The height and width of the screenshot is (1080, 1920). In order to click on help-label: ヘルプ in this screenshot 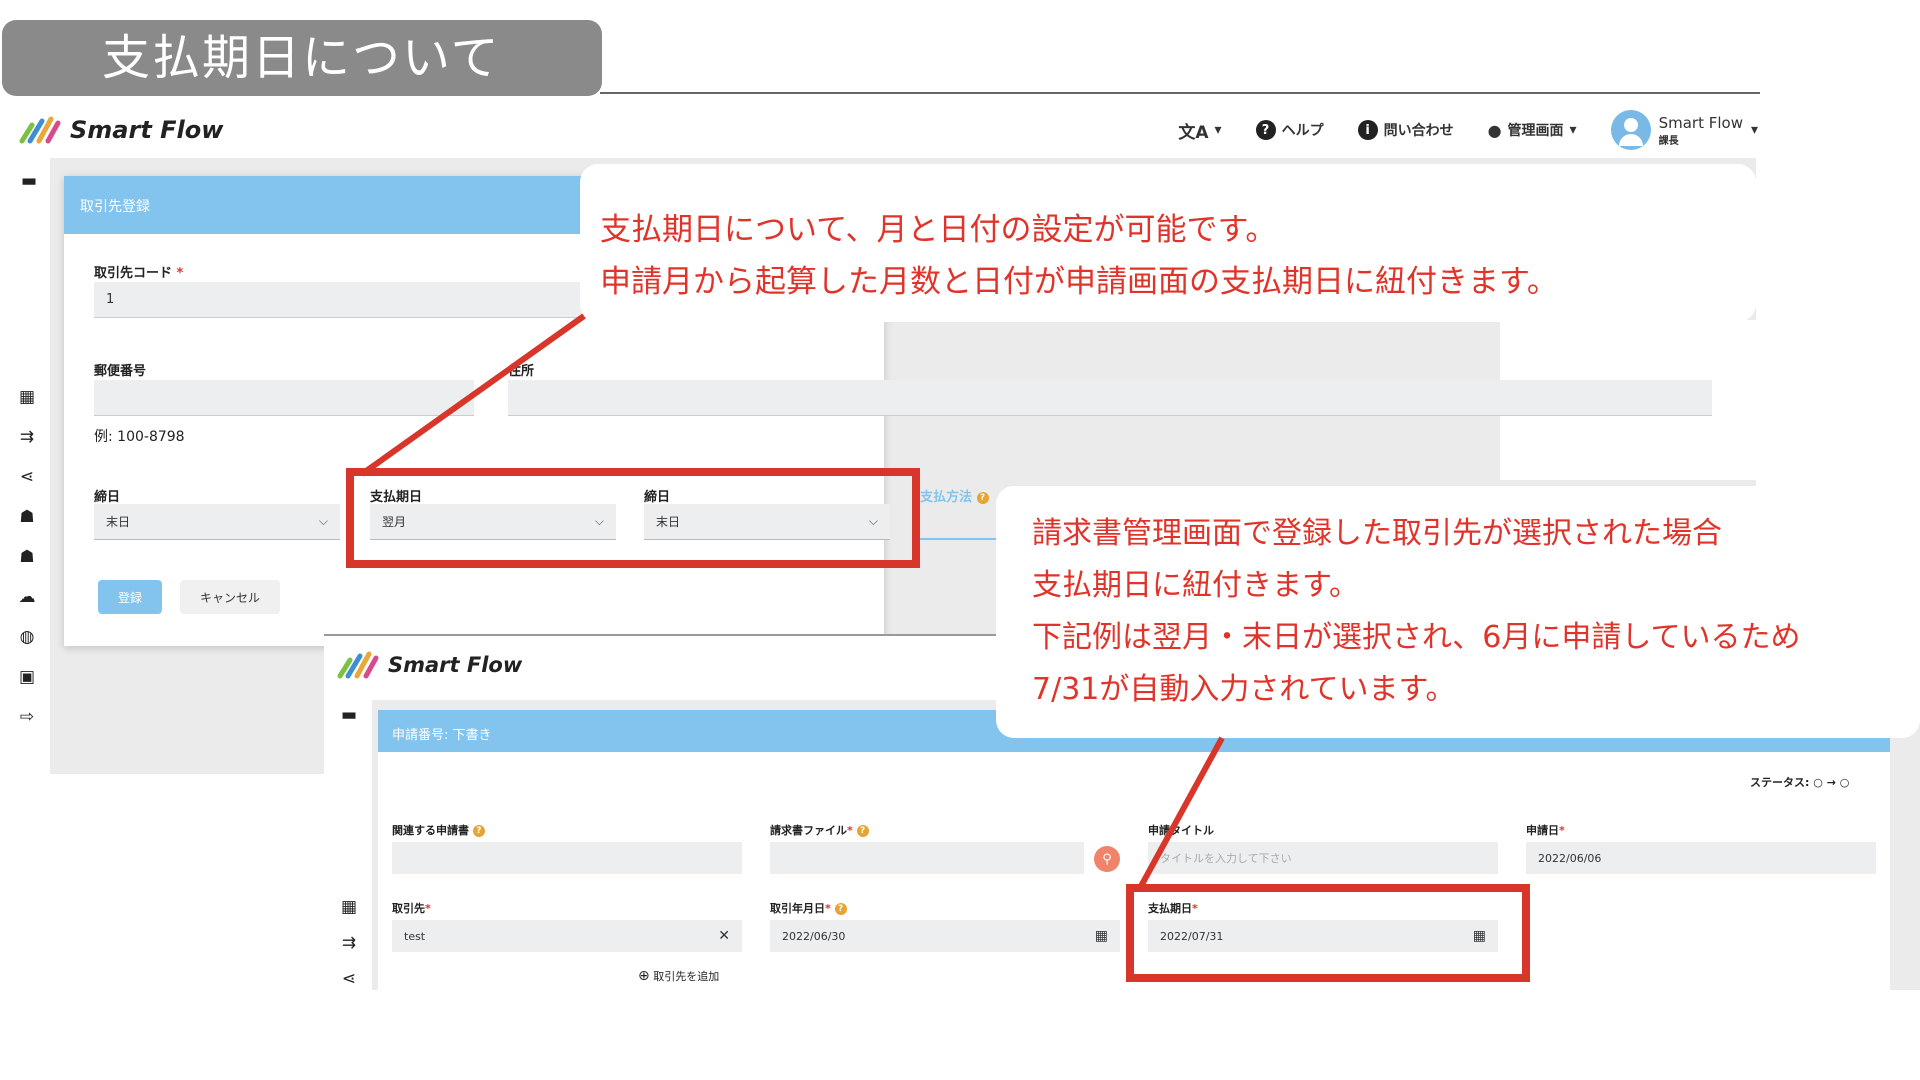, I will do `click(1302, 131)`.